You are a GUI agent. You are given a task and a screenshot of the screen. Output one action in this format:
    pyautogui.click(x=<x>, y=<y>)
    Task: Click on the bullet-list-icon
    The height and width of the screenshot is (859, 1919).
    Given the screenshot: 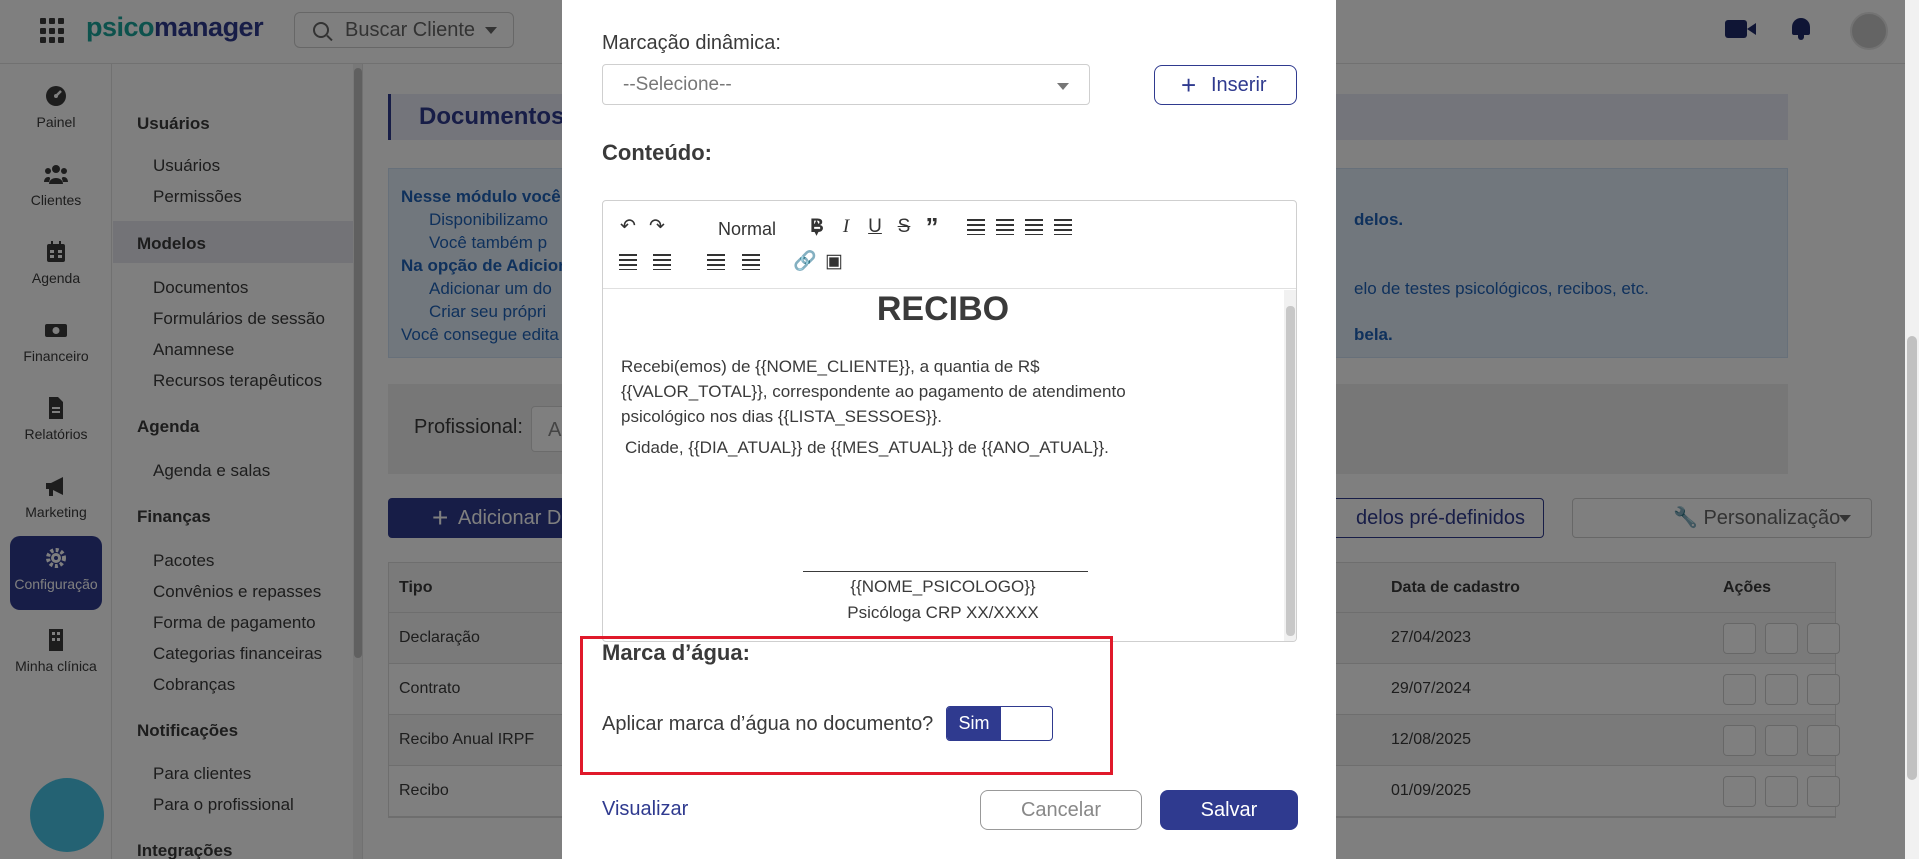 What is the action you would take?
    pyautogui.click(x=662, y=262)
    